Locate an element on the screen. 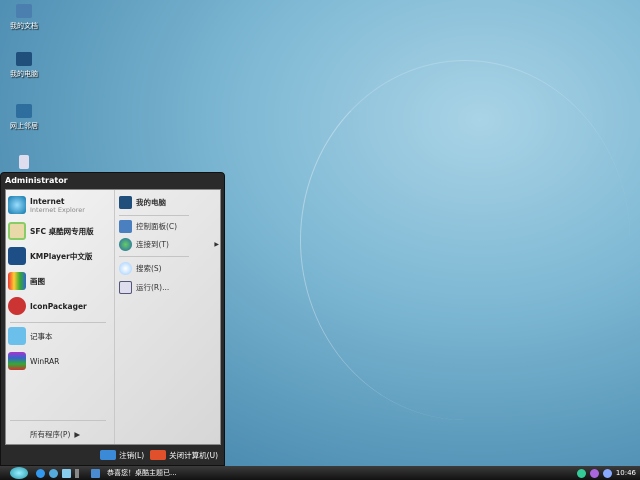  program-kmplayer: KMPlayer中文版 is located at coordinates (50, 256).